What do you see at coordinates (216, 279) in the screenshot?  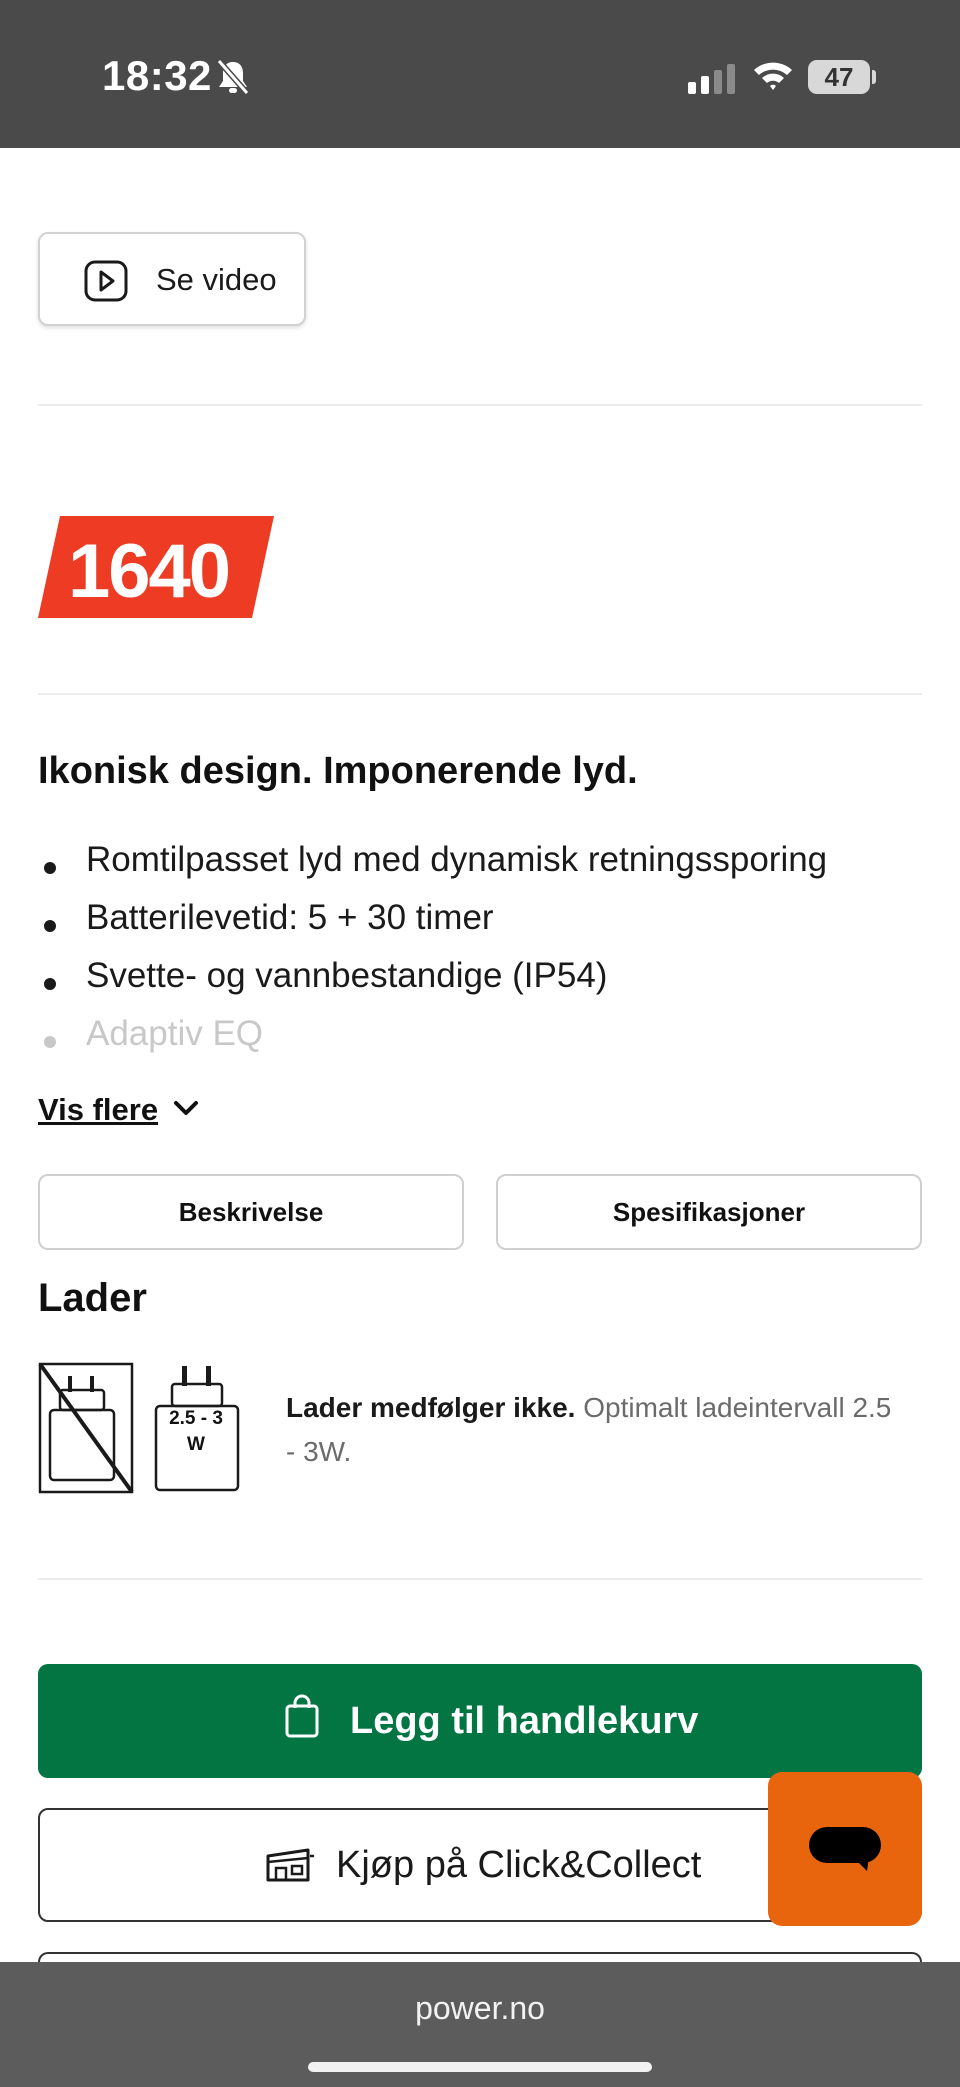 I see `watch-video-label: Se video` at bounding box center [216, 279].